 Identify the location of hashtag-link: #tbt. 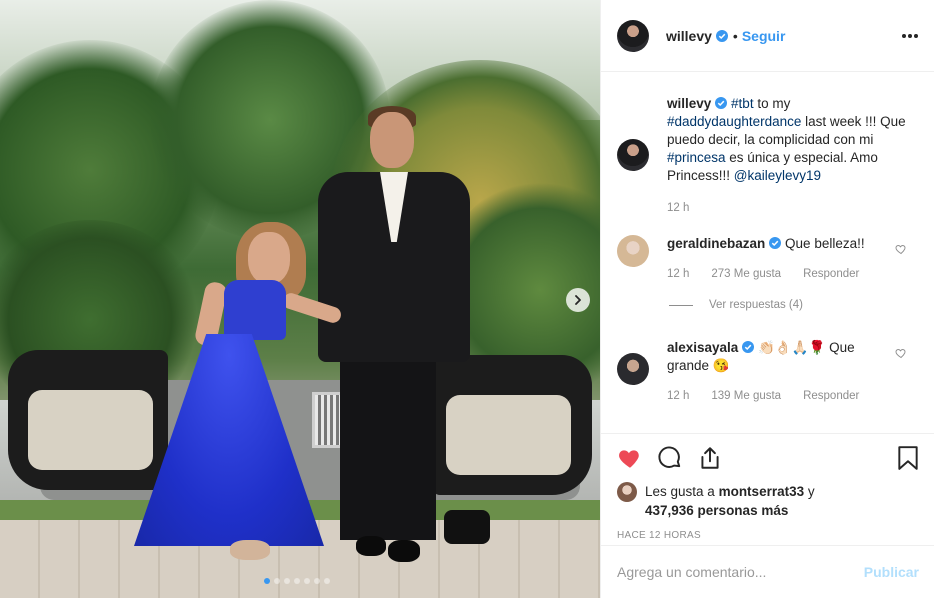
(742, 103).